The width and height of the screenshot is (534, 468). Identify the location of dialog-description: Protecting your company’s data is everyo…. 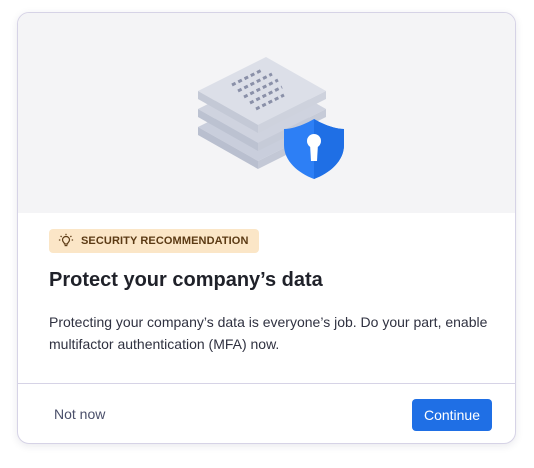
(268, 333).